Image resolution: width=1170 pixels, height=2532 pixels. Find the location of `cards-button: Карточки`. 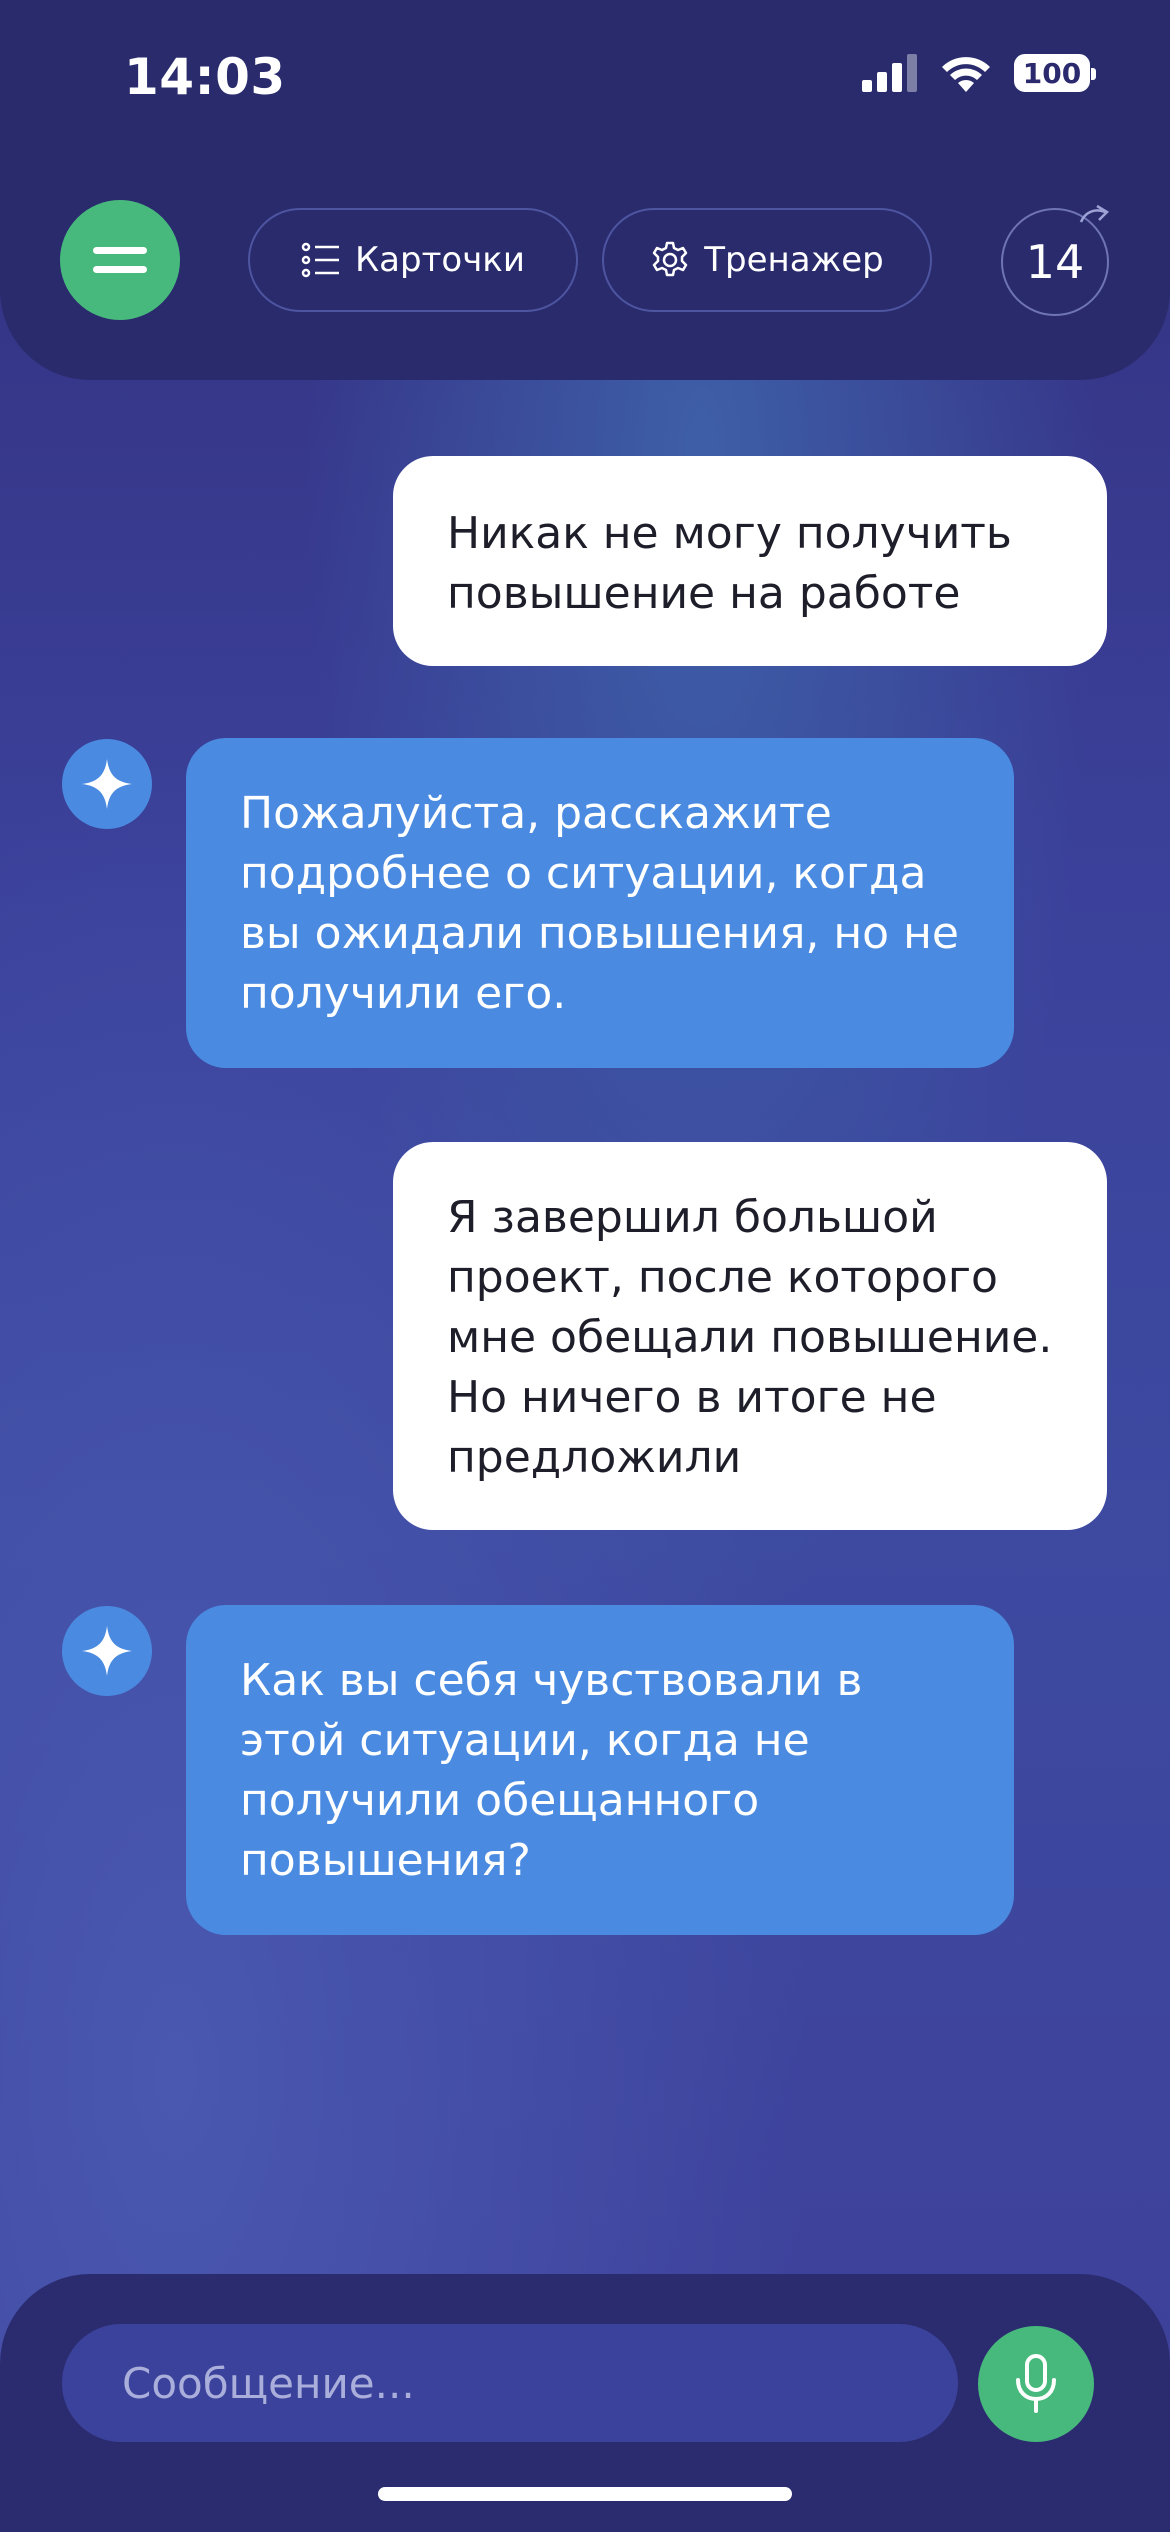

cards-button: Карточки is located at coordinates (413, 260).